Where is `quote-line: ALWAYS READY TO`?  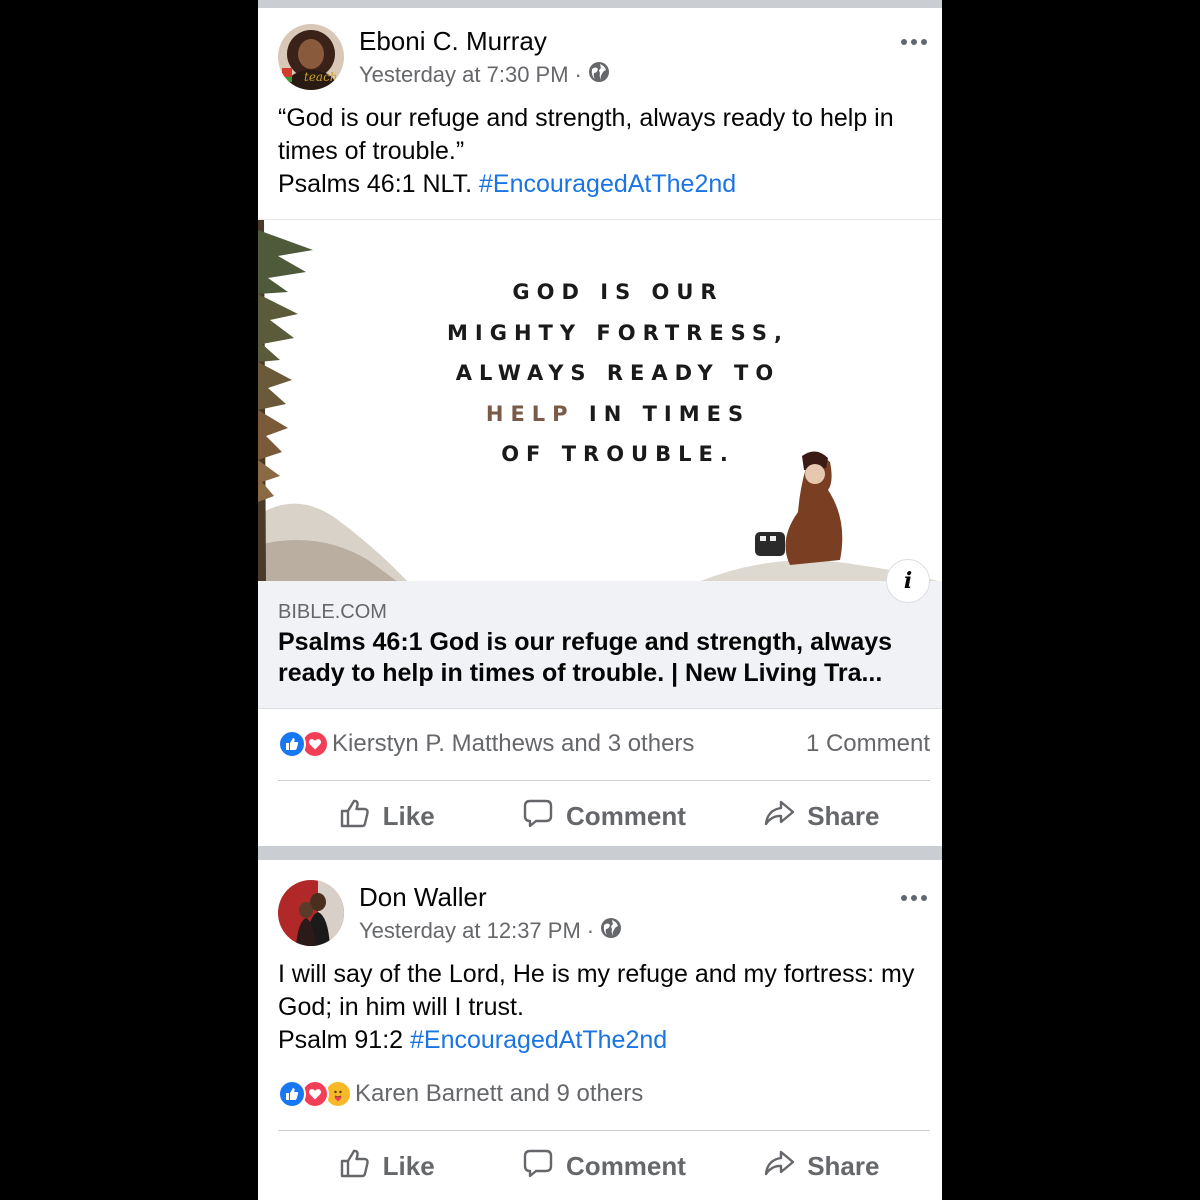
quote-line: ALWAYS READY TO is located at coordinates (618, 373).